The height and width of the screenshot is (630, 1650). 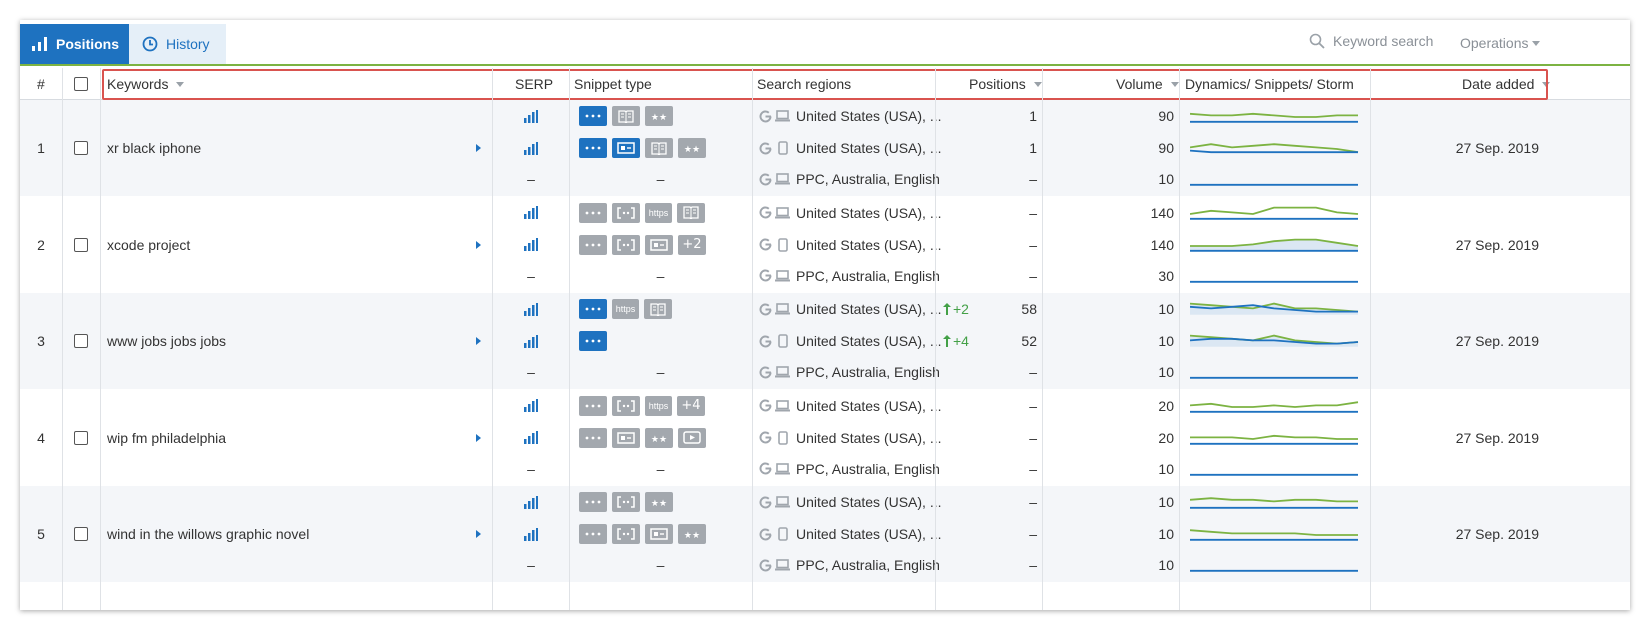 What do you see at coordinates (1506, 84) in the screenshot?
I see `column-date-added: Date added` at bounding box center [1506, 84].